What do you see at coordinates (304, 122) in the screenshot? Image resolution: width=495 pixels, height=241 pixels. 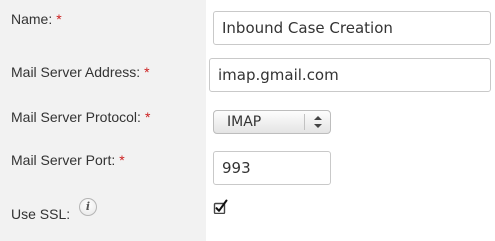 I see `select-divider` at bounding box center [304, 122].